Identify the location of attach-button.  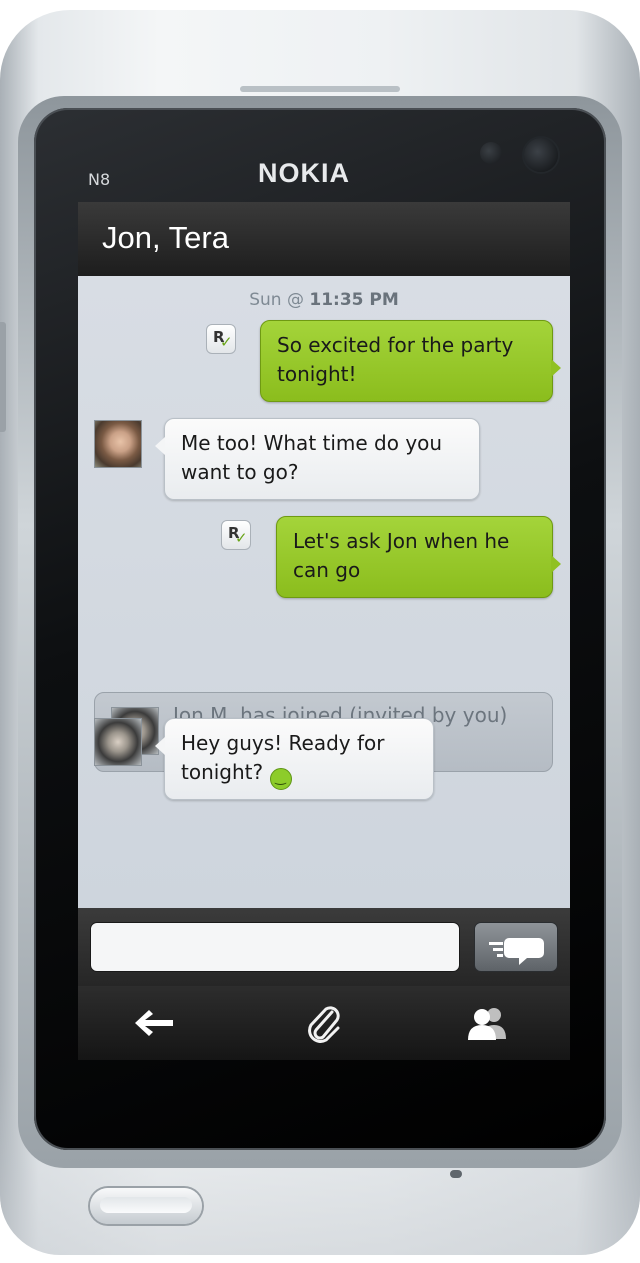
(324, 1023).